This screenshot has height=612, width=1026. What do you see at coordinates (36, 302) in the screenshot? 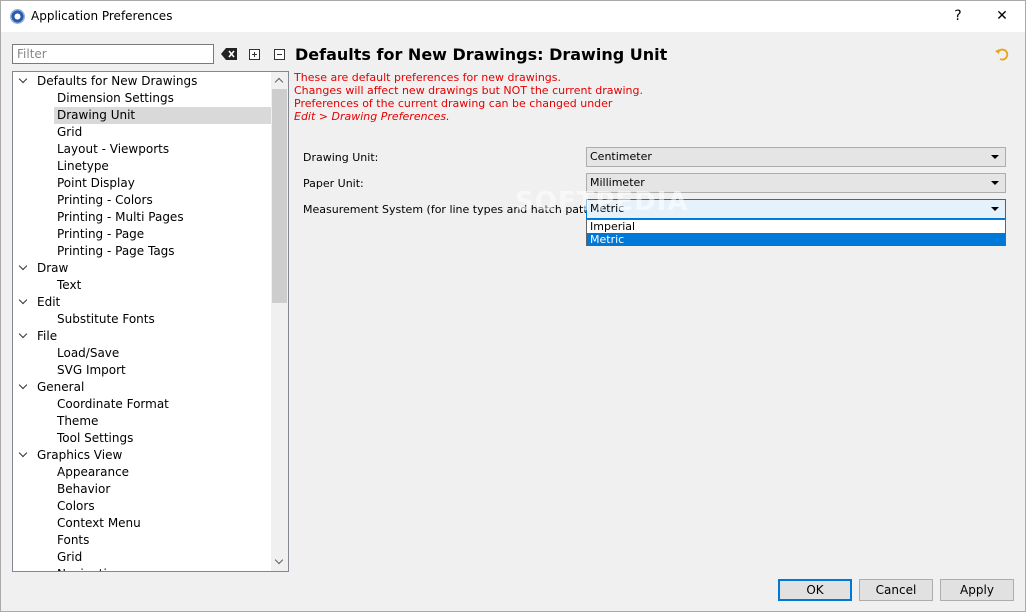
I see `tree-item: Edit` at bounding box center [36, 302].